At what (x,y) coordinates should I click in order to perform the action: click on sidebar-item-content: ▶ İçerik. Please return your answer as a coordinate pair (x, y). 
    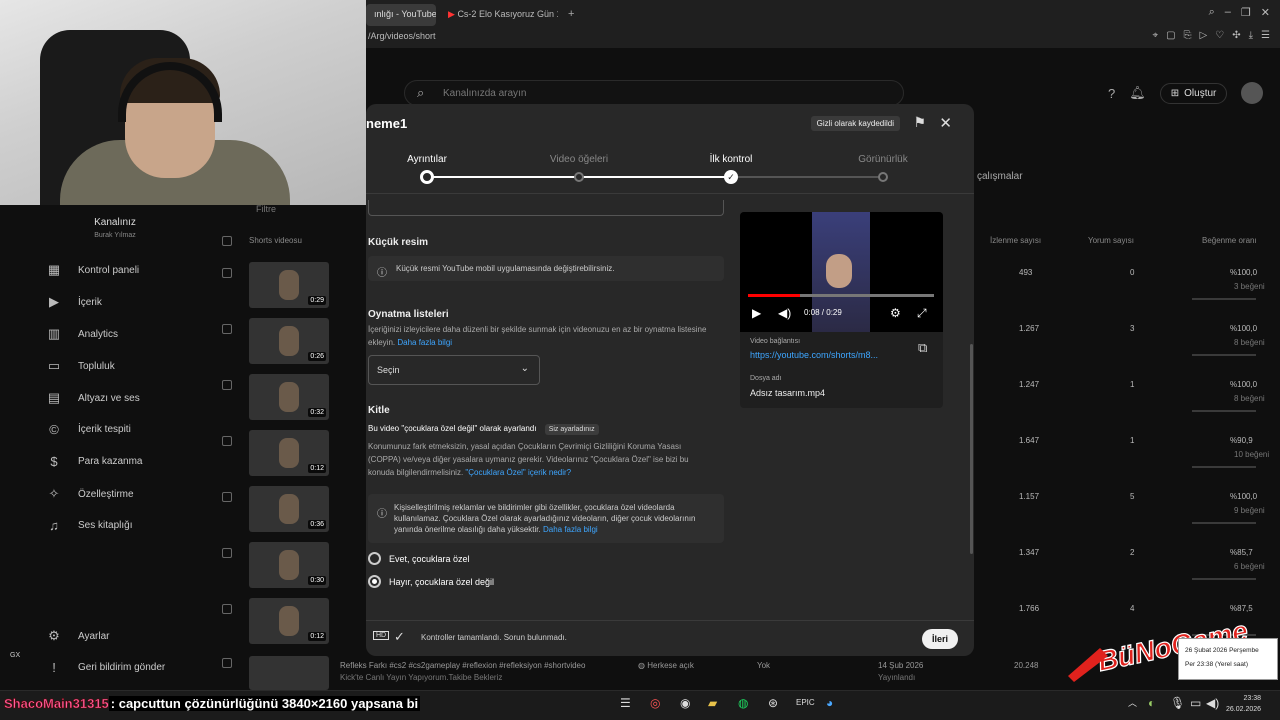
    Looking at the image, I should click on (74, 302).